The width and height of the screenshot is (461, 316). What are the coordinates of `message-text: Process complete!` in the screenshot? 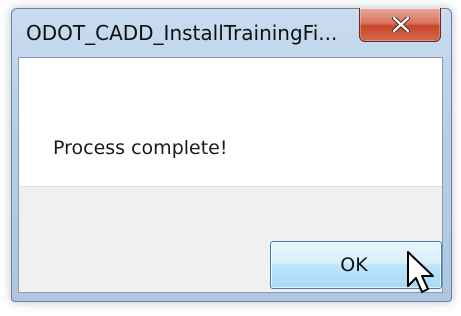 It's located at (140, 148).